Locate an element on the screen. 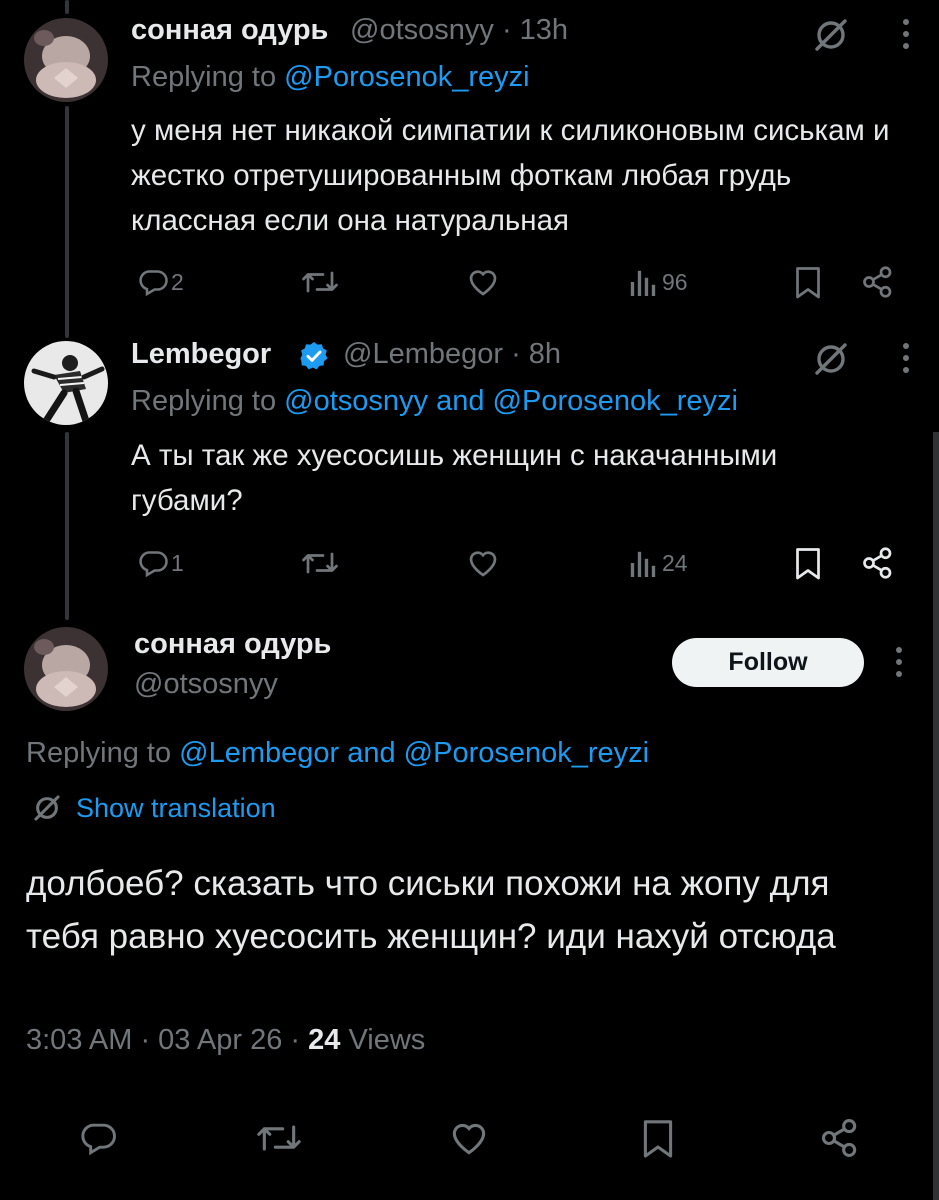 This screenshot has height=1200, width=939. author-meta: @otsosnyy · 13h is located at coordinates (459, 30).